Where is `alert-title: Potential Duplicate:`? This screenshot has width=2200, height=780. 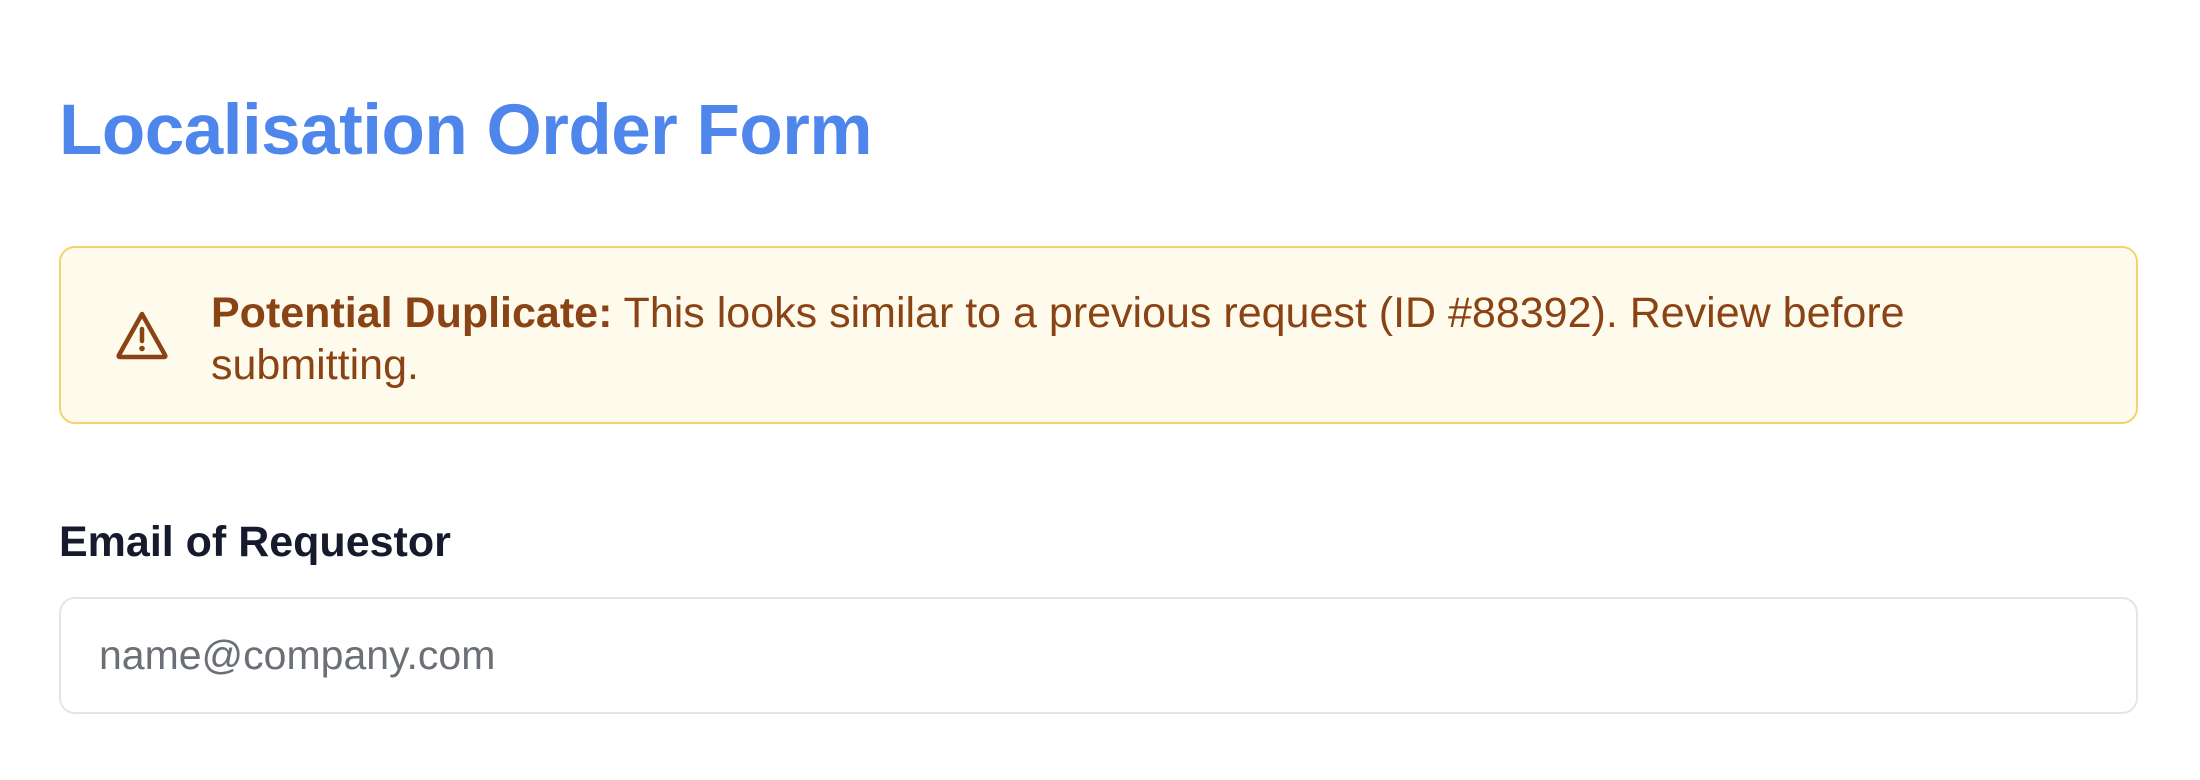
alert-title: Potential Duplicate: is located at coordinates (412, 313).